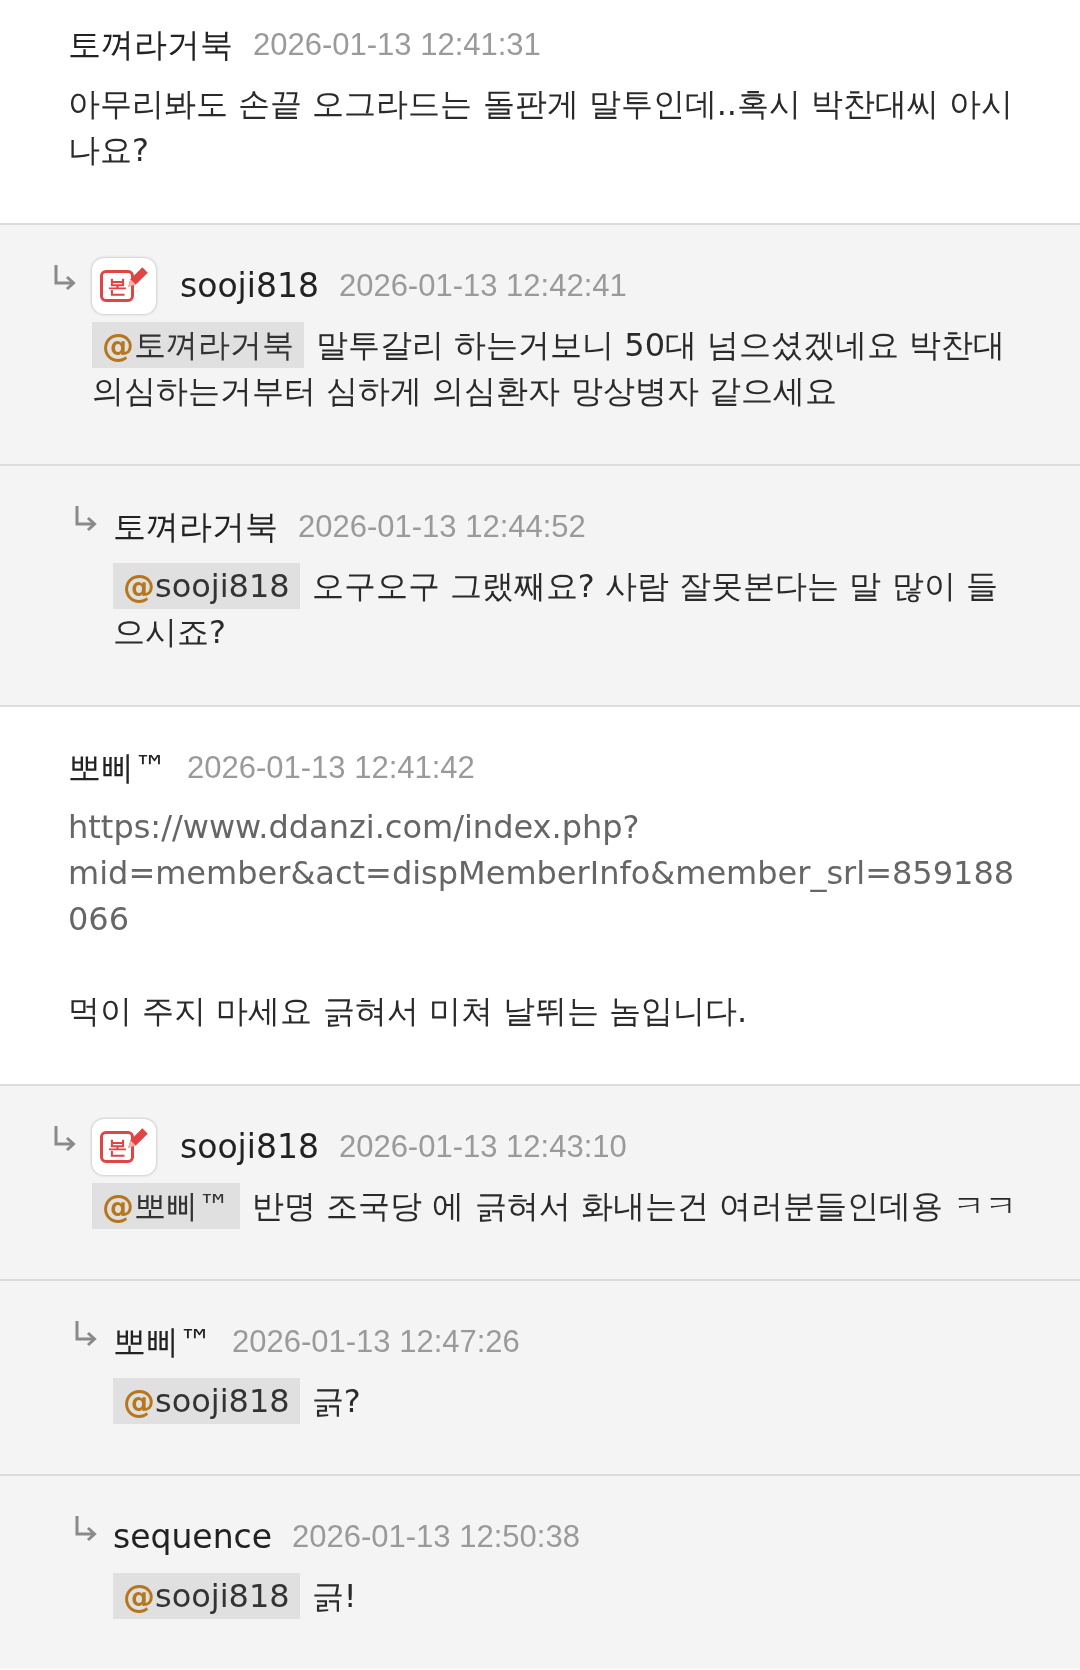 The image size is (1080, 1670). What do you see at coordinates (566, 1596) in the screenshot?
I see `comment-text: @sooji818 긁!` at bounding box center [566, 1596].